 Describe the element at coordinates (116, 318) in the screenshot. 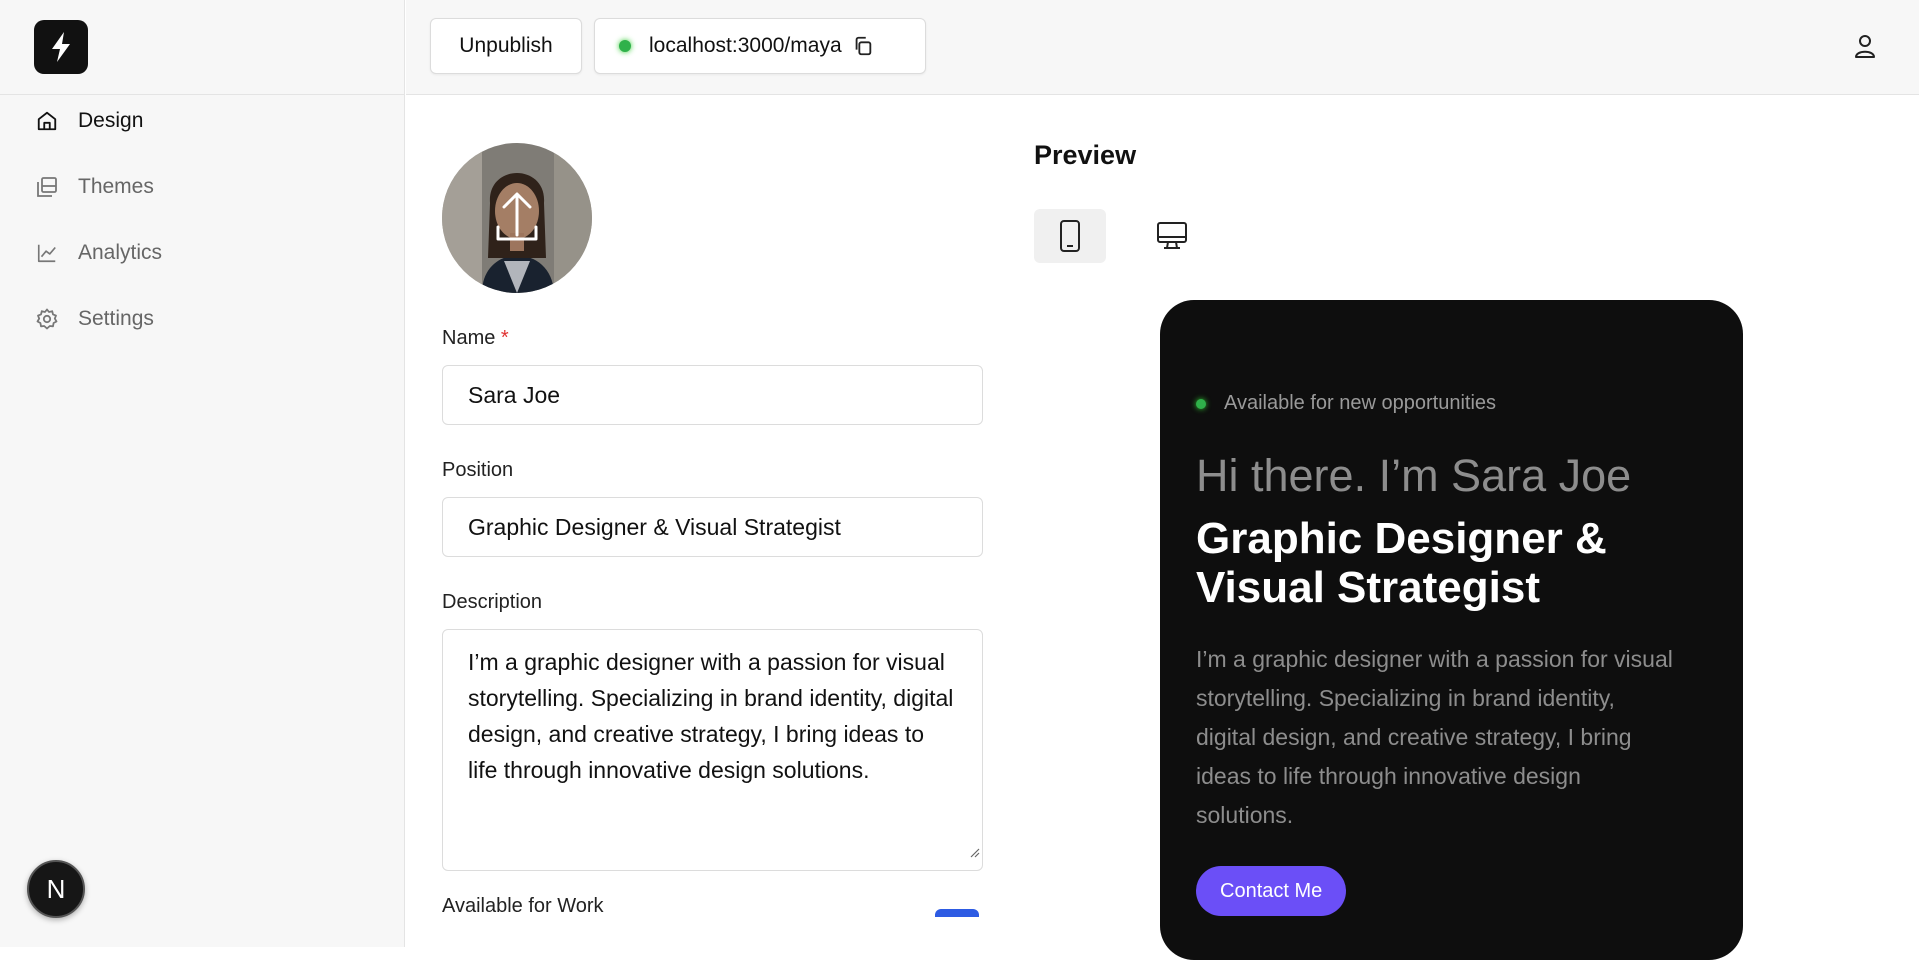

I see `sidebar-item-label: Settings` at that location.